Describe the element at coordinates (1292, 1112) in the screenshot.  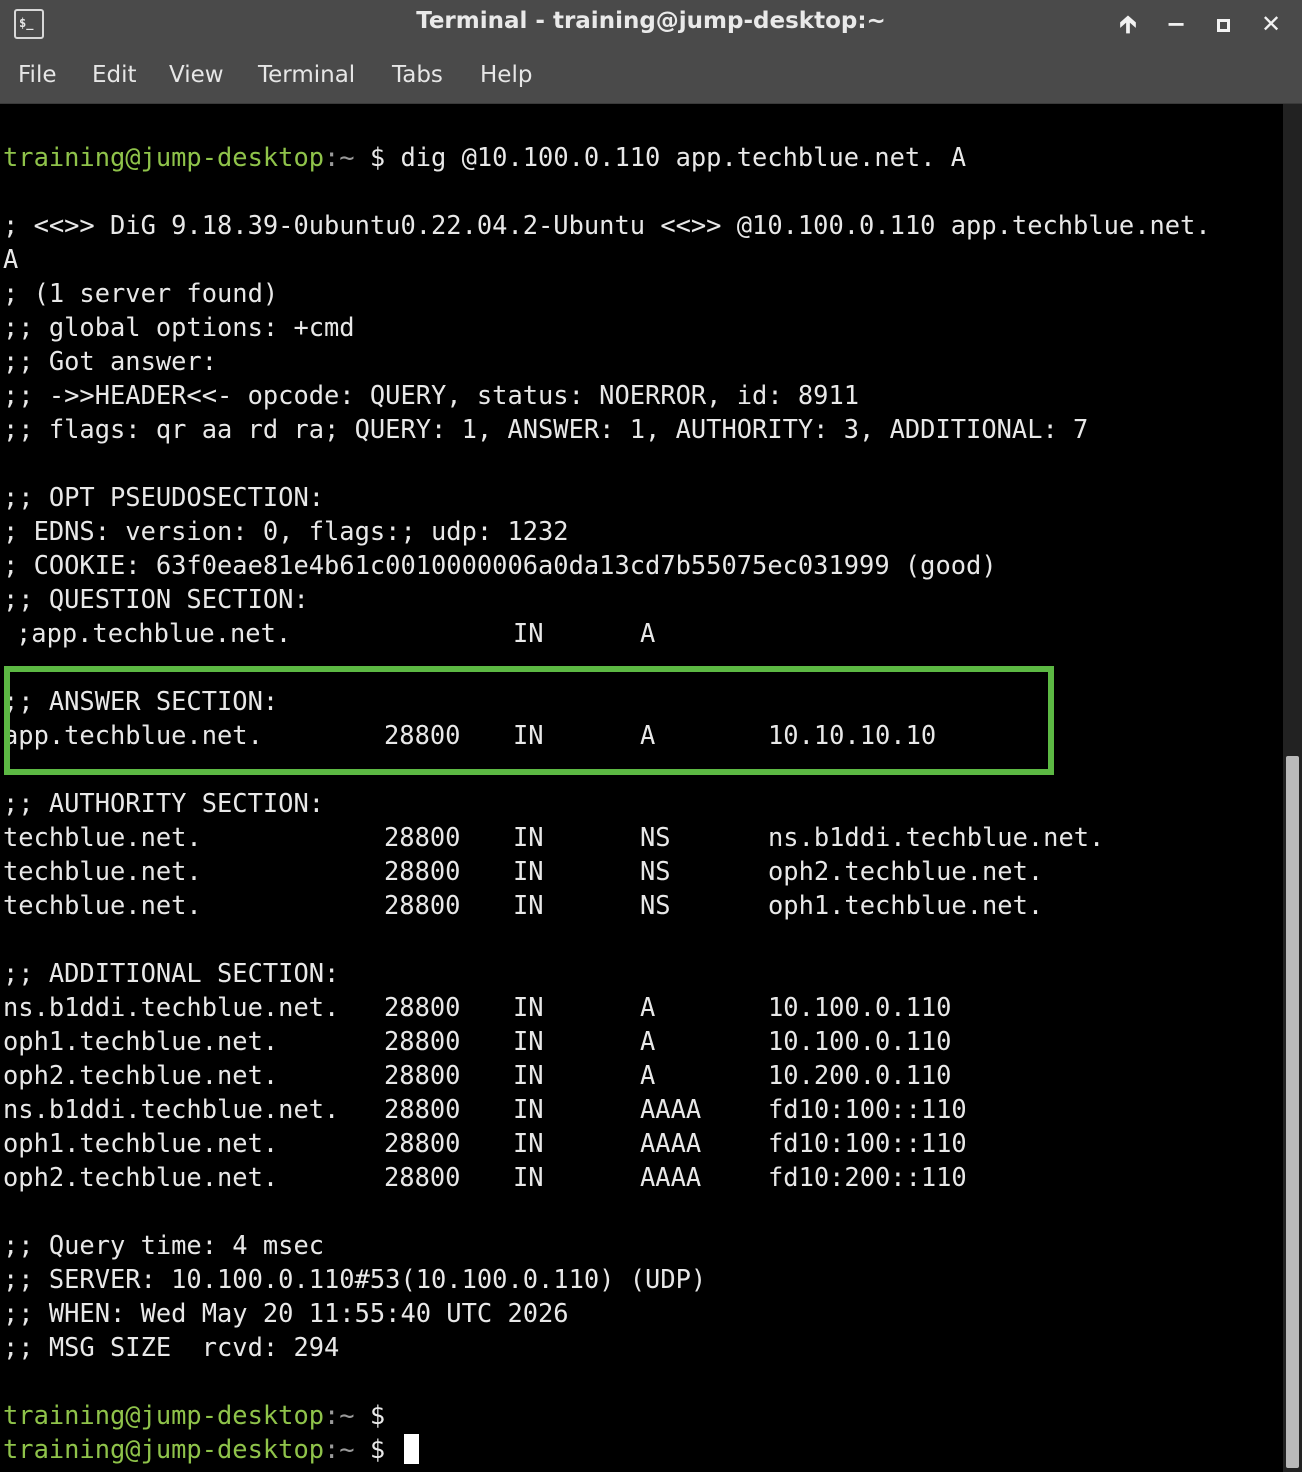
I see `scrollbar-thumb` at that location.